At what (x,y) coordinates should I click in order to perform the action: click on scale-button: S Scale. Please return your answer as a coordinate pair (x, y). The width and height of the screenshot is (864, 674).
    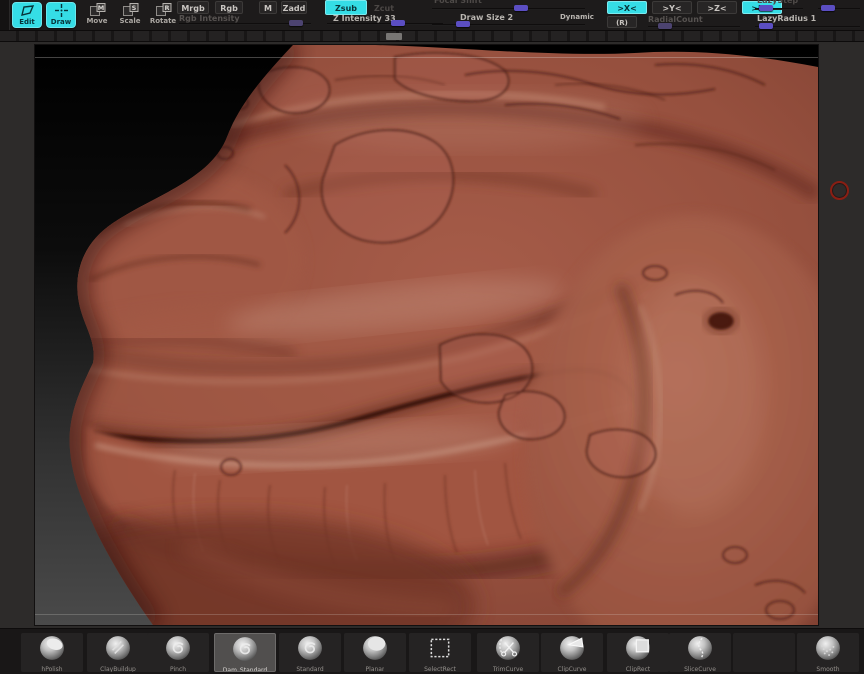
    Looking at the image, I should click on (130, 15).